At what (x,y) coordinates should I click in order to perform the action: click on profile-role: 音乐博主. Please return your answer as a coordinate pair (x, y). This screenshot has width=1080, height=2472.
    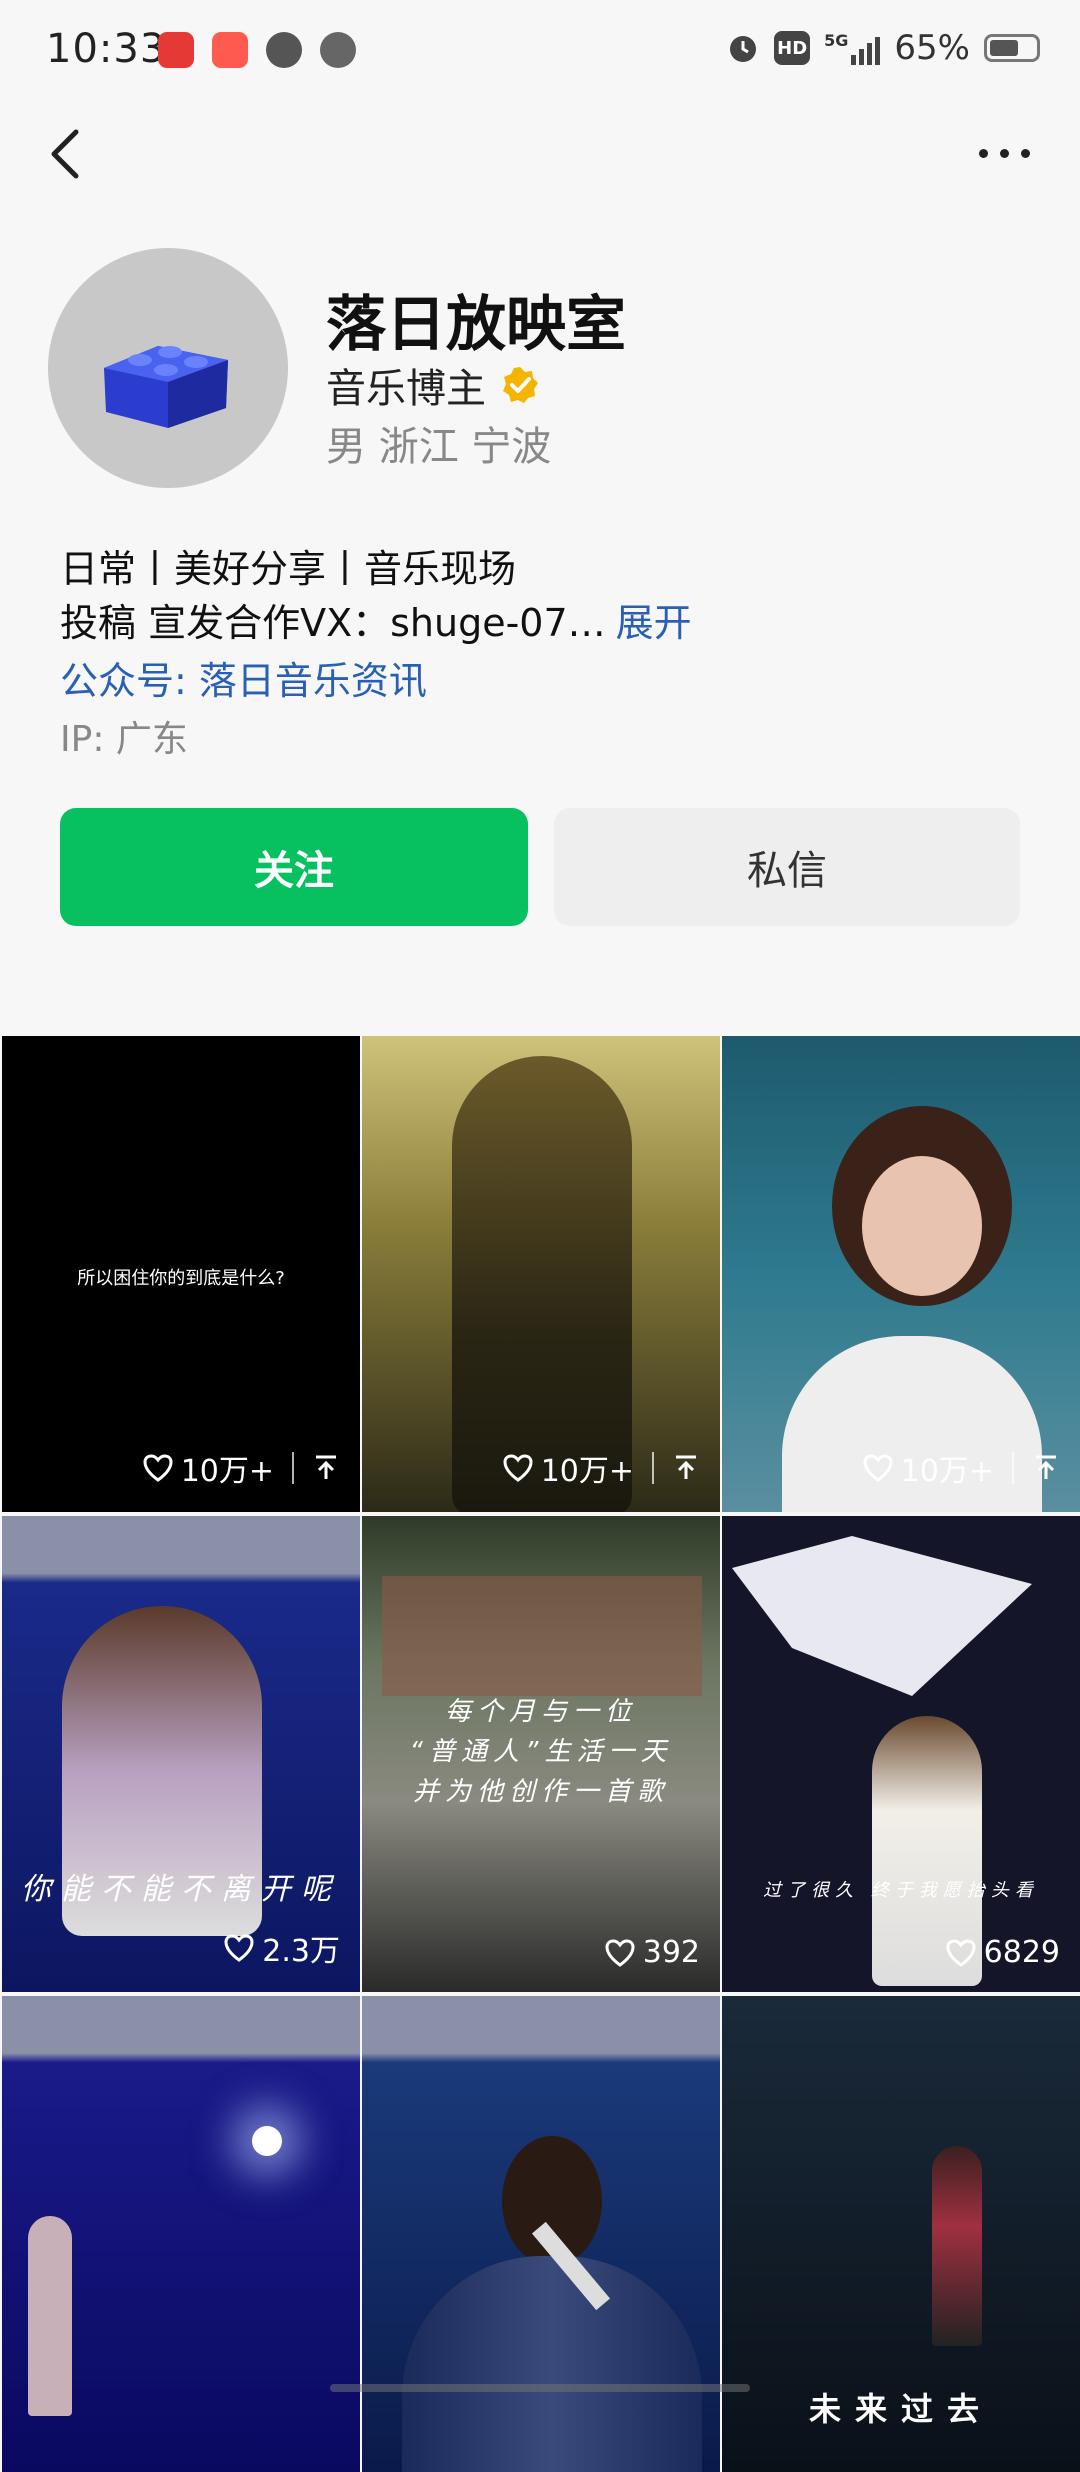
    Looking at the image, I should click on (433, 385).